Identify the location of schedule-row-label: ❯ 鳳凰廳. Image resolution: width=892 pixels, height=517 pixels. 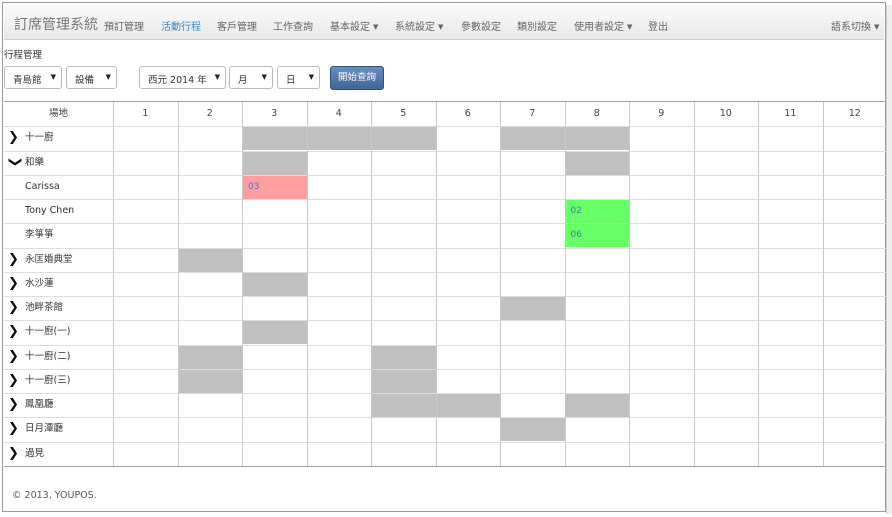
(58, 405).